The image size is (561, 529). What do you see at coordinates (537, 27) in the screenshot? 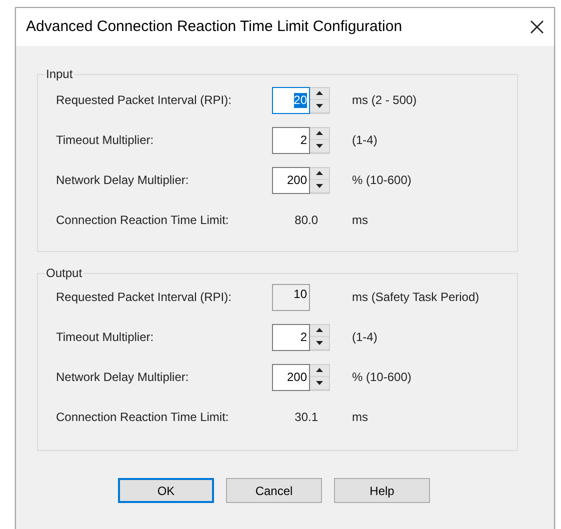
I see `close-icon` at bounding box center [537, 27].